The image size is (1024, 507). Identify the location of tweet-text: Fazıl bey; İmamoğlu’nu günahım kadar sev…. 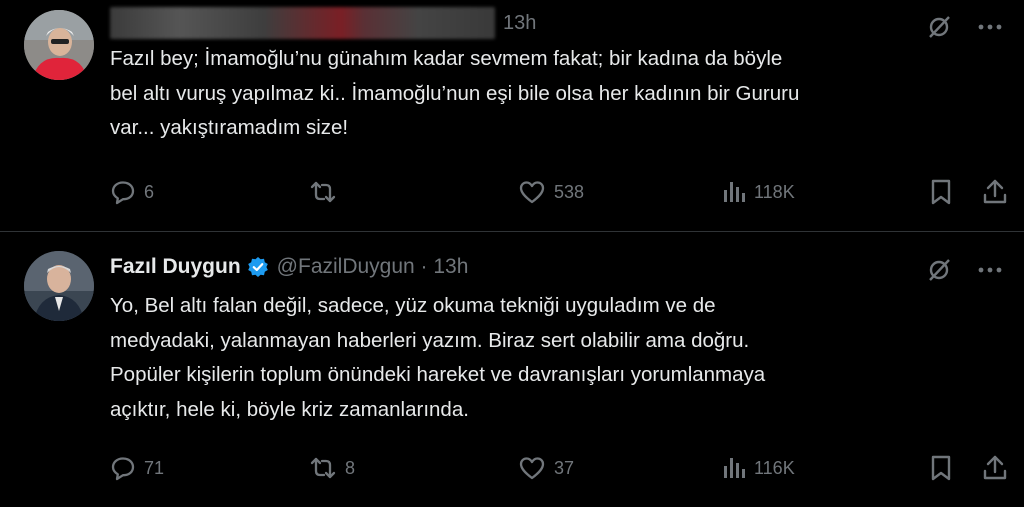
(455, 93).